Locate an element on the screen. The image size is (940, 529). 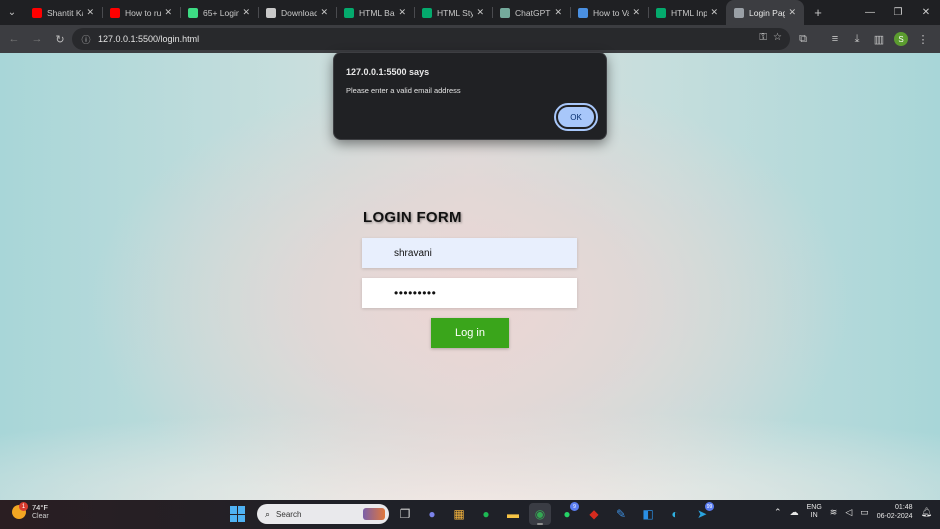
browser-tab: Login Page✕ is located at coordinates (765, 12).